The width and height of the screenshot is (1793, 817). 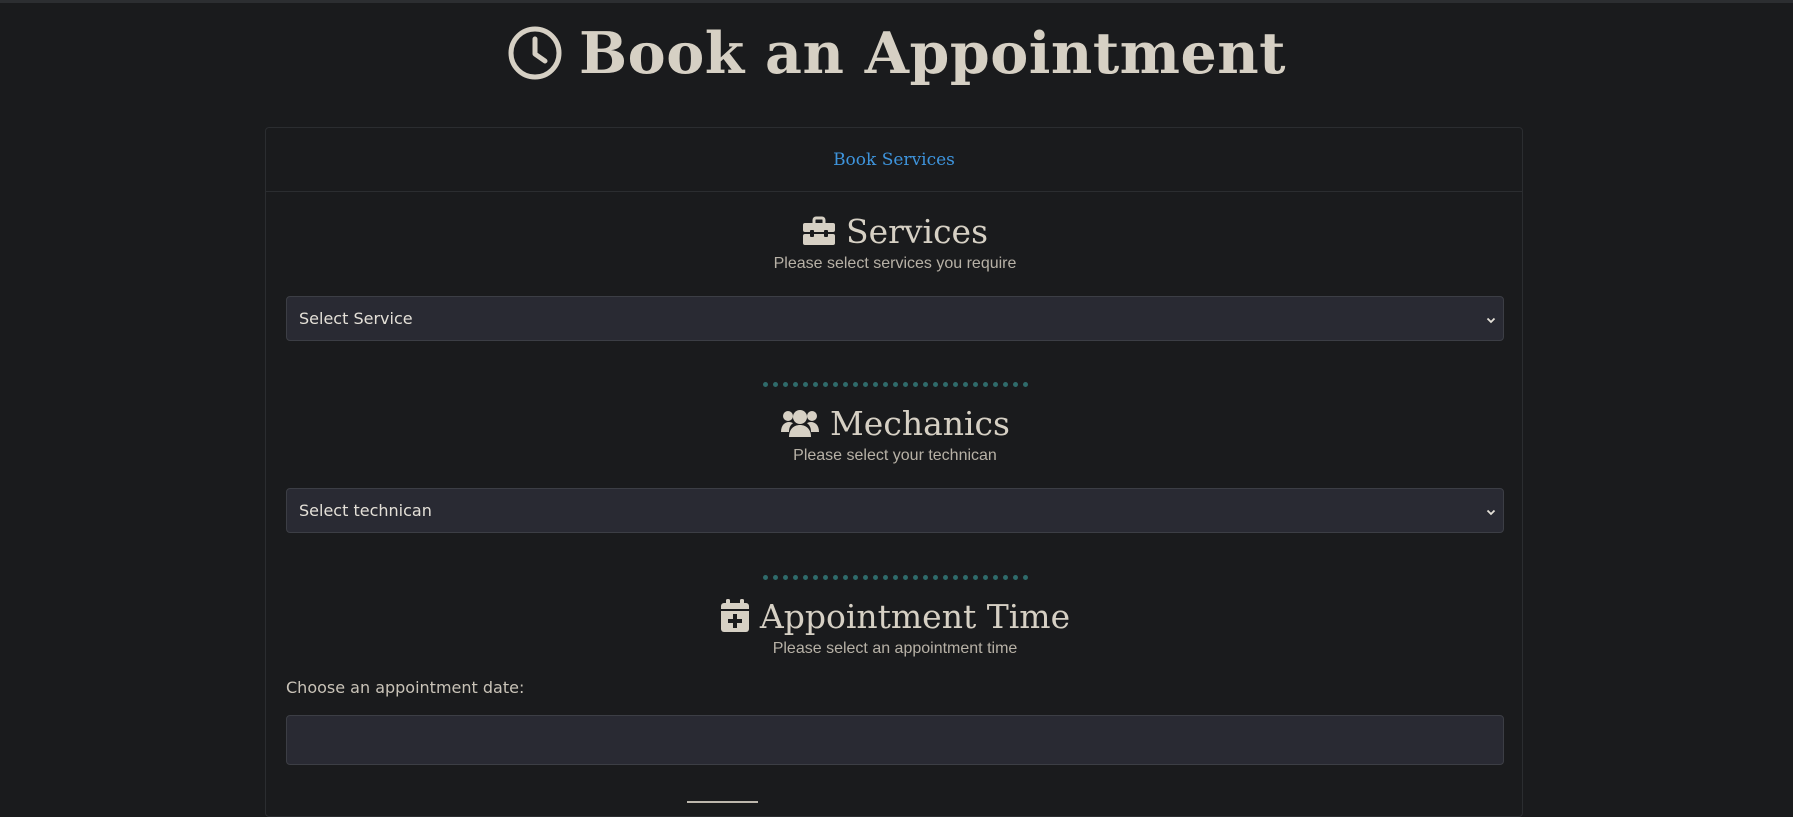 What do you see at coordinates (895, 263) in the screenshot?
I see `services-subtitle: Please select services you require` at bounding box center [895, 263].